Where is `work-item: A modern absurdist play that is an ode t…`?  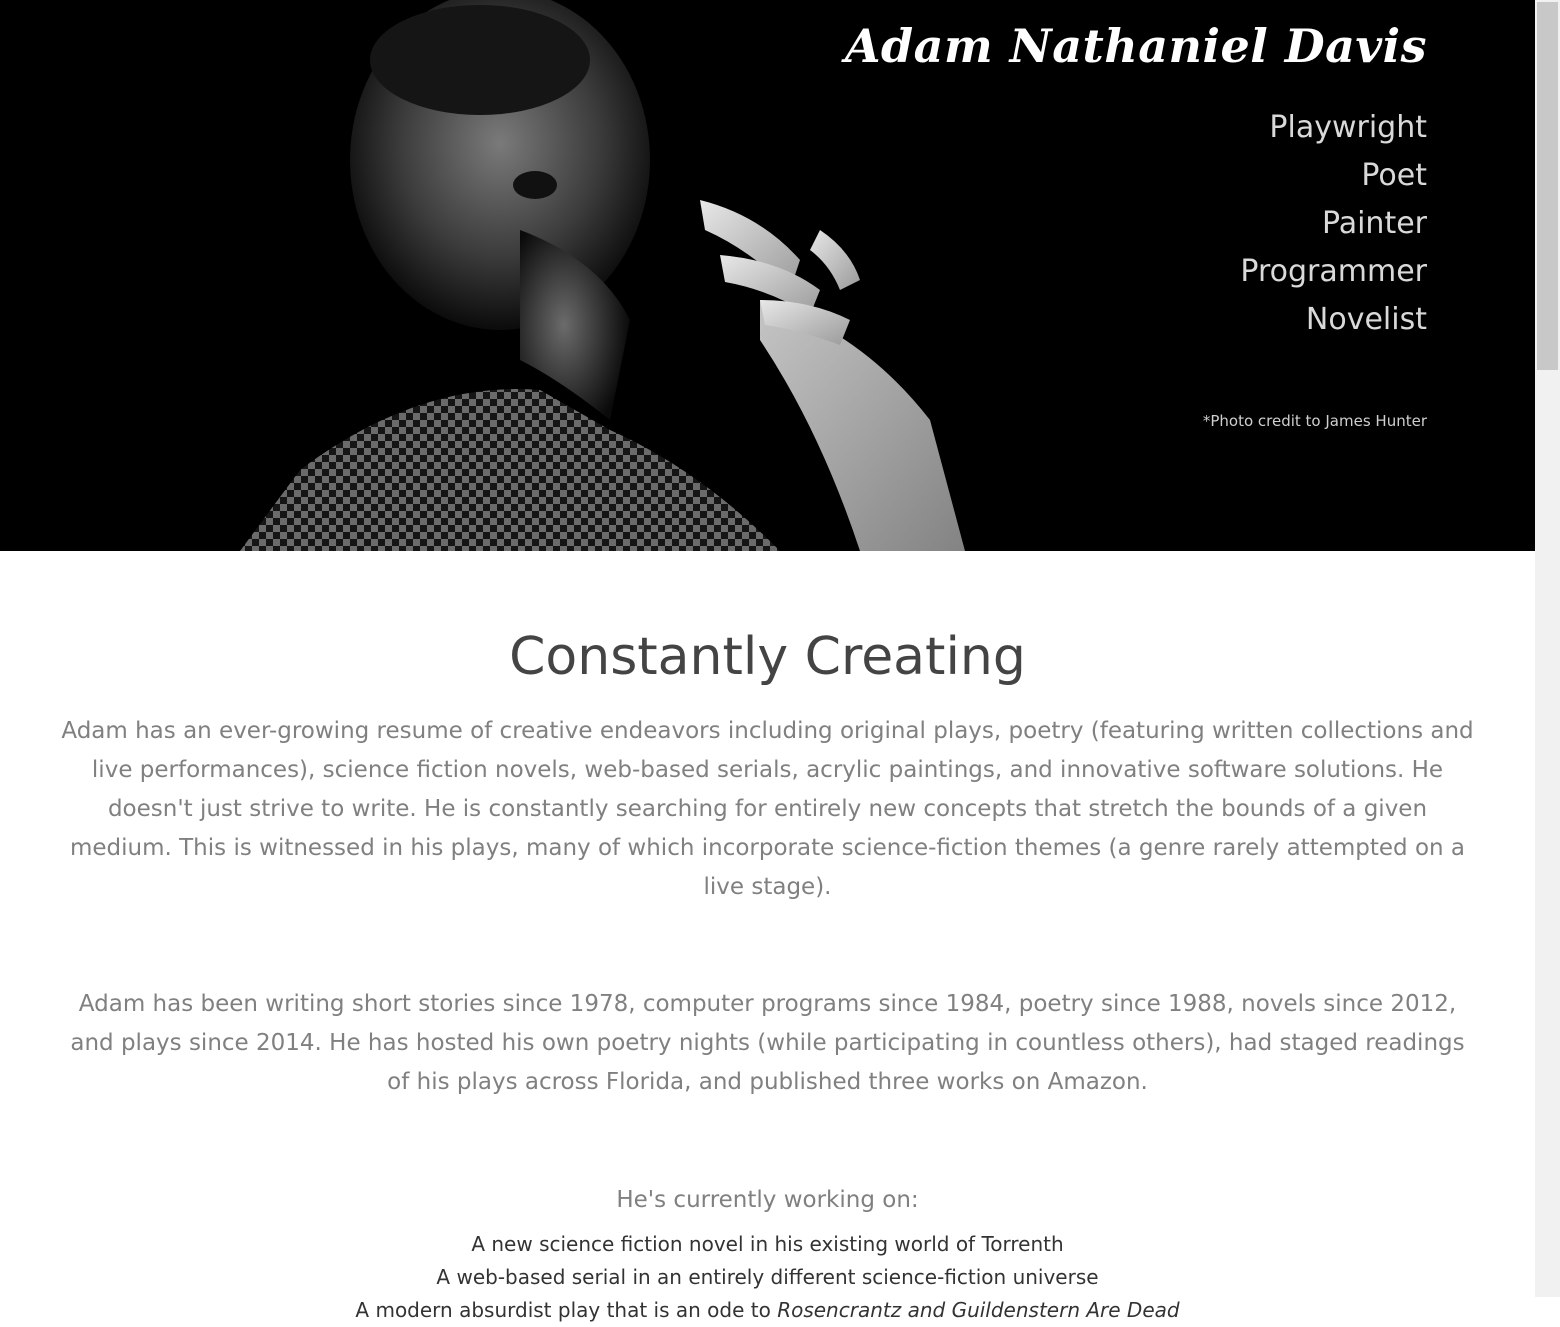 work-item: A modern absurdist play that is an ode t… is located at coordinates (767, 1310).